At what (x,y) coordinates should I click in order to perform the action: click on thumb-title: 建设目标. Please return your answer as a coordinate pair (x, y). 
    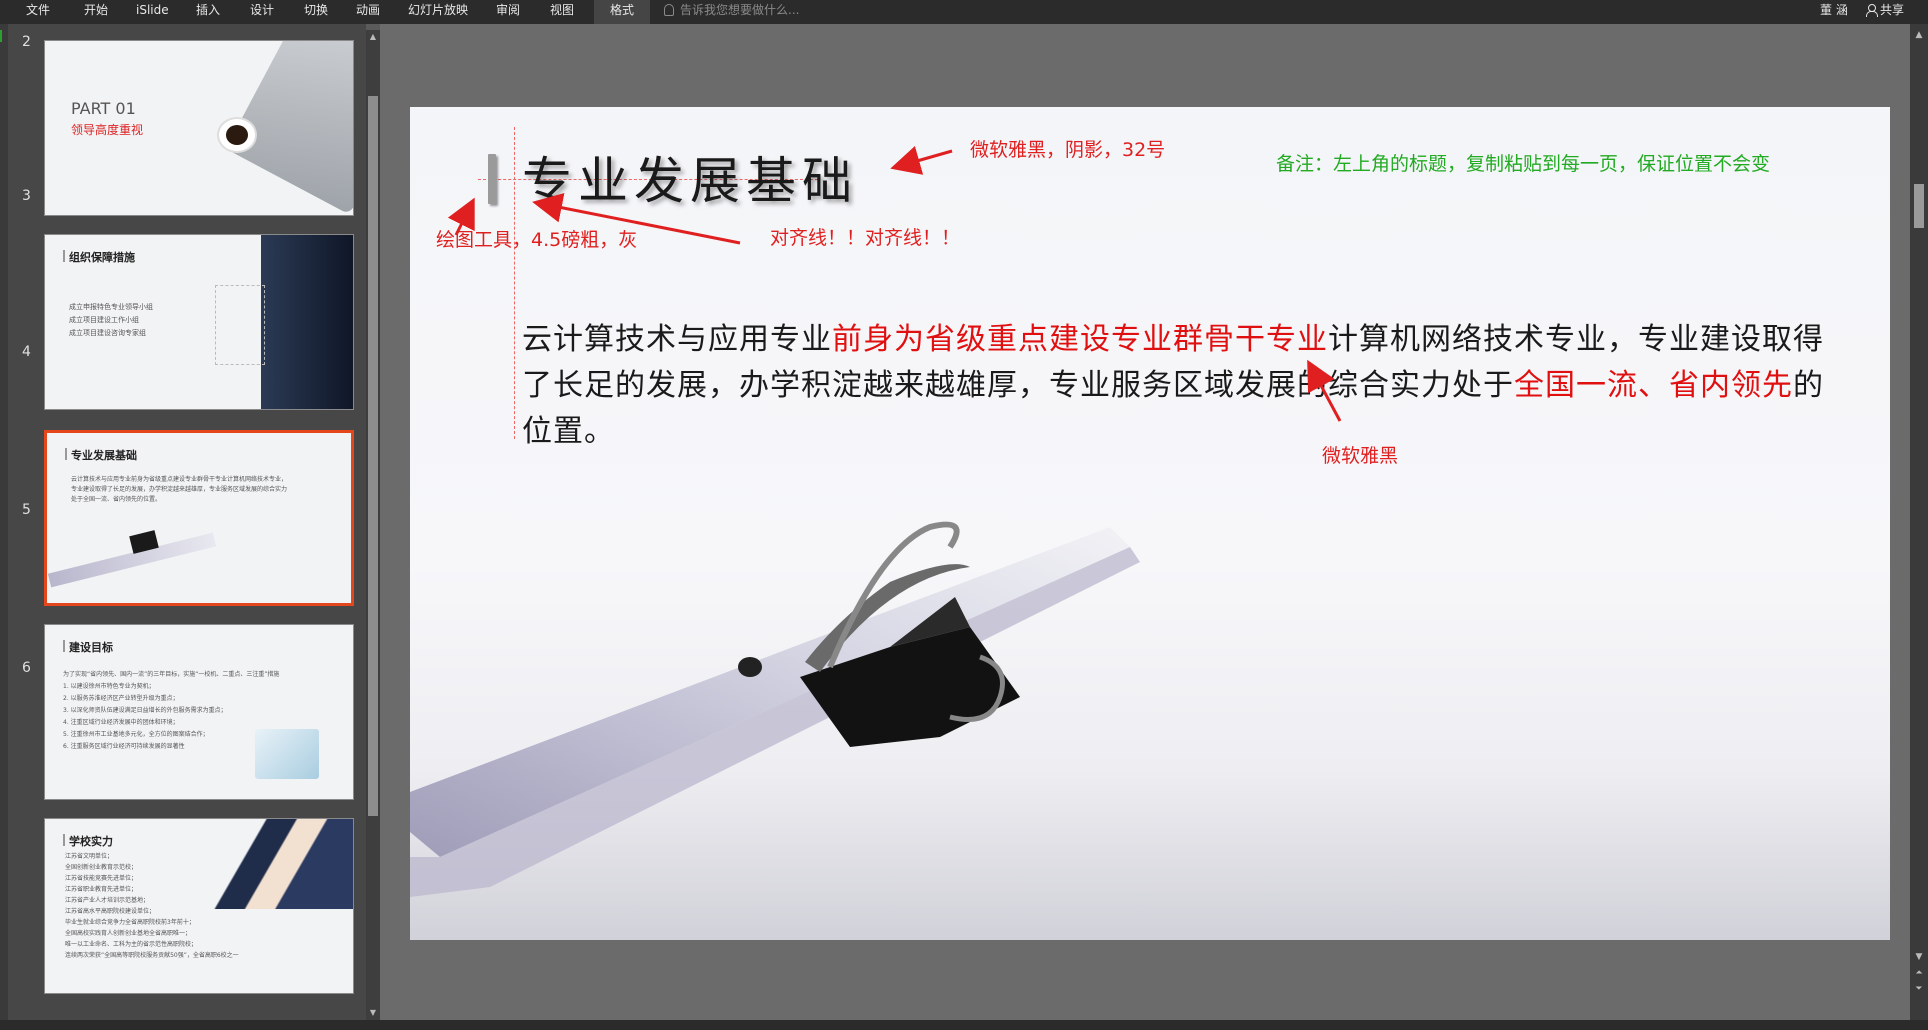
    Looking at the image, I should click on (88, 647).